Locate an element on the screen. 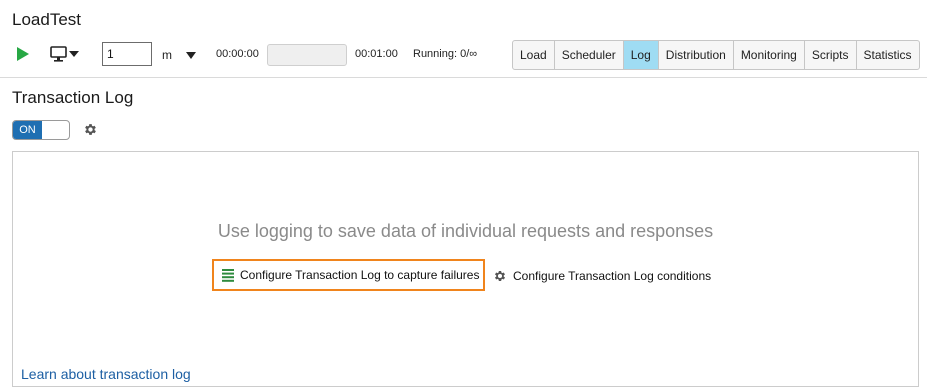  chevron-down-icon is located at coordinates (191, 55).